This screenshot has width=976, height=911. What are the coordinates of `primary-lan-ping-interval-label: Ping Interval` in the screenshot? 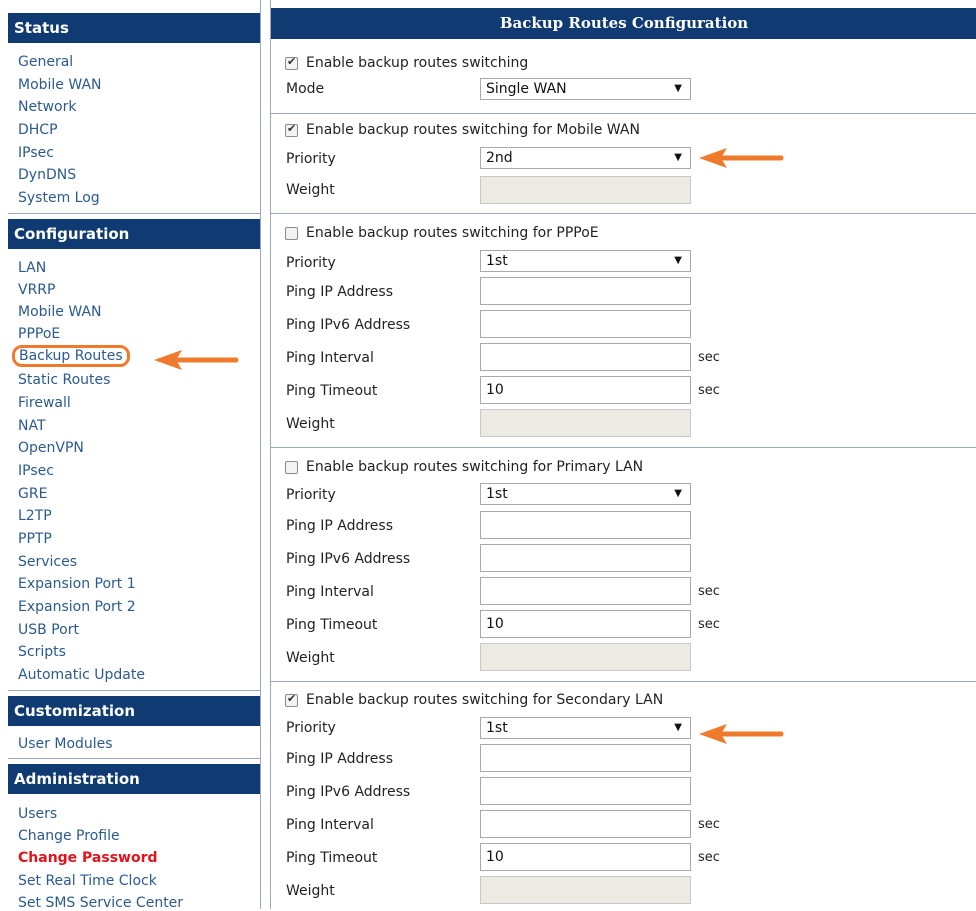 It's located at (330, 592).